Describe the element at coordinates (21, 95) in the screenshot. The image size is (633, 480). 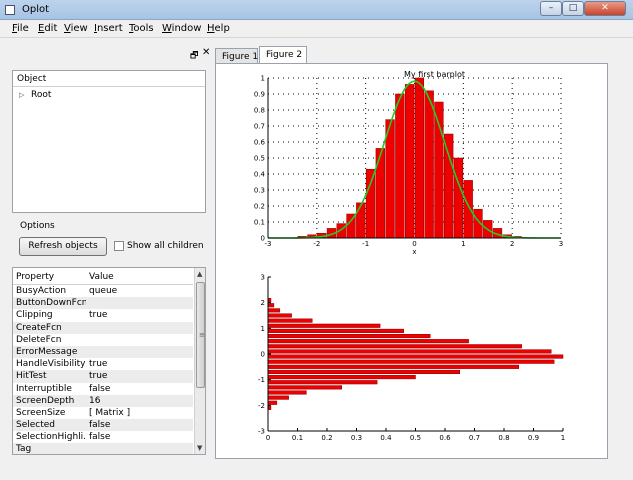
I see `expand-arrow-icon: ▷` at that location.